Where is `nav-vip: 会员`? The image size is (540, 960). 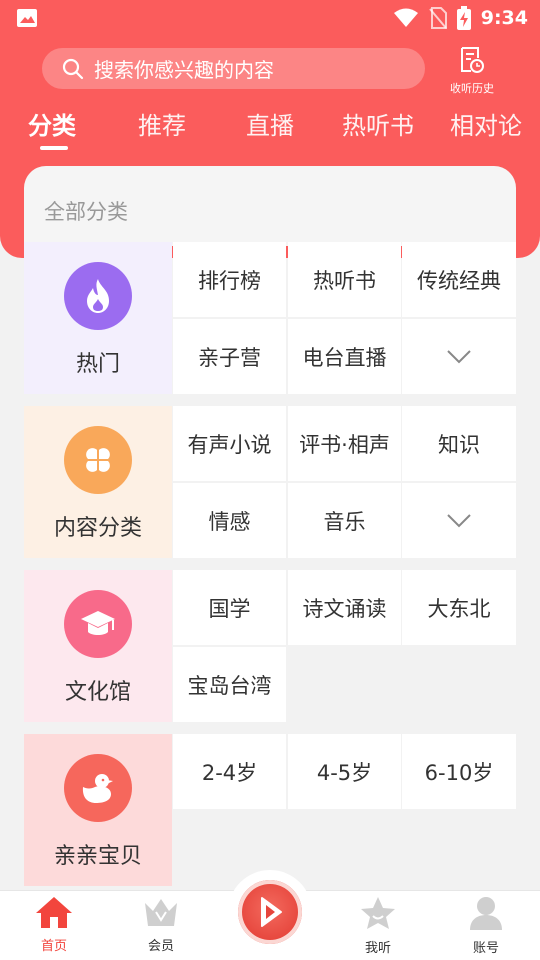
nav-vip: 会员 is located at coordinates (161, 924).